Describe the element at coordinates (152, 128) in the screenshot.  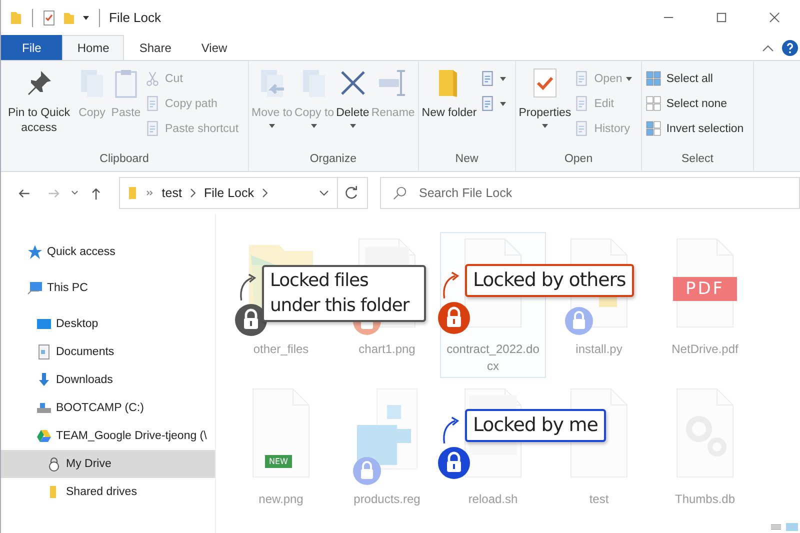
I see `shortcut-icon` at that location.